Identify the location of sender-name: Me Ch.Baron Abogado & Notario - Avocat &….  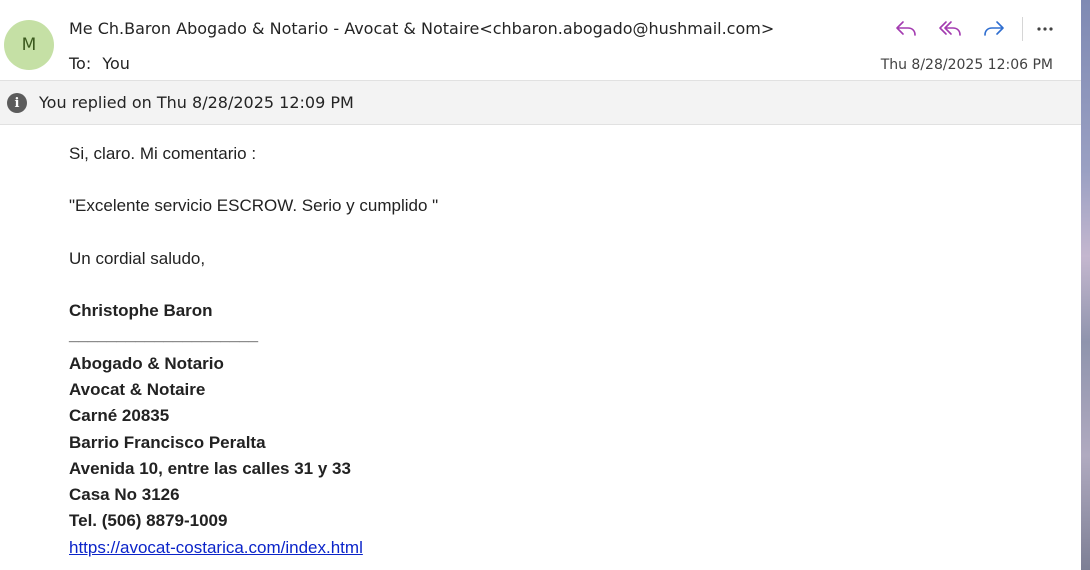
(421, 28).